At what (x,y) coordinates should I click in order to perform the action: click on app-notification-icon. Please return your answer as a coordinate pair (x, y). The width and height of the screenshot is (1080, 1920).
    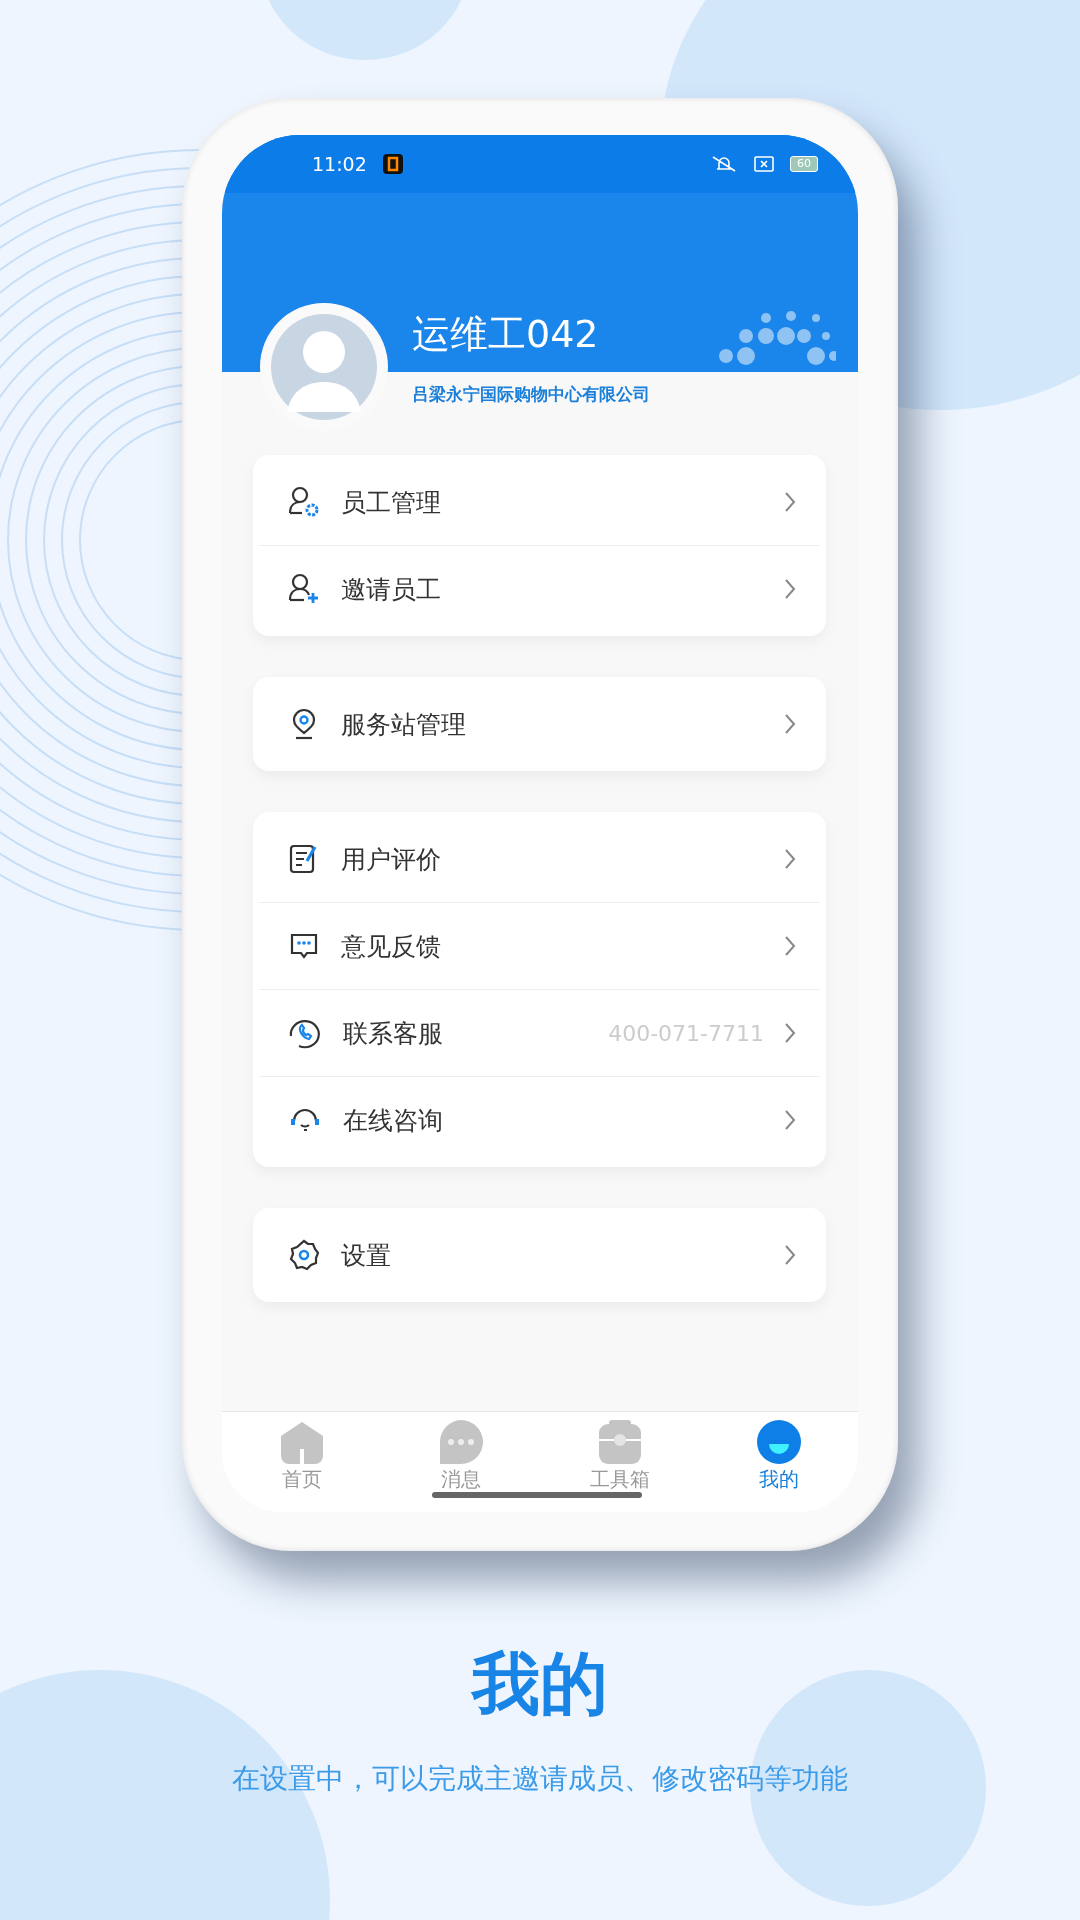
    Looking at the image, I should click on (392, 164).